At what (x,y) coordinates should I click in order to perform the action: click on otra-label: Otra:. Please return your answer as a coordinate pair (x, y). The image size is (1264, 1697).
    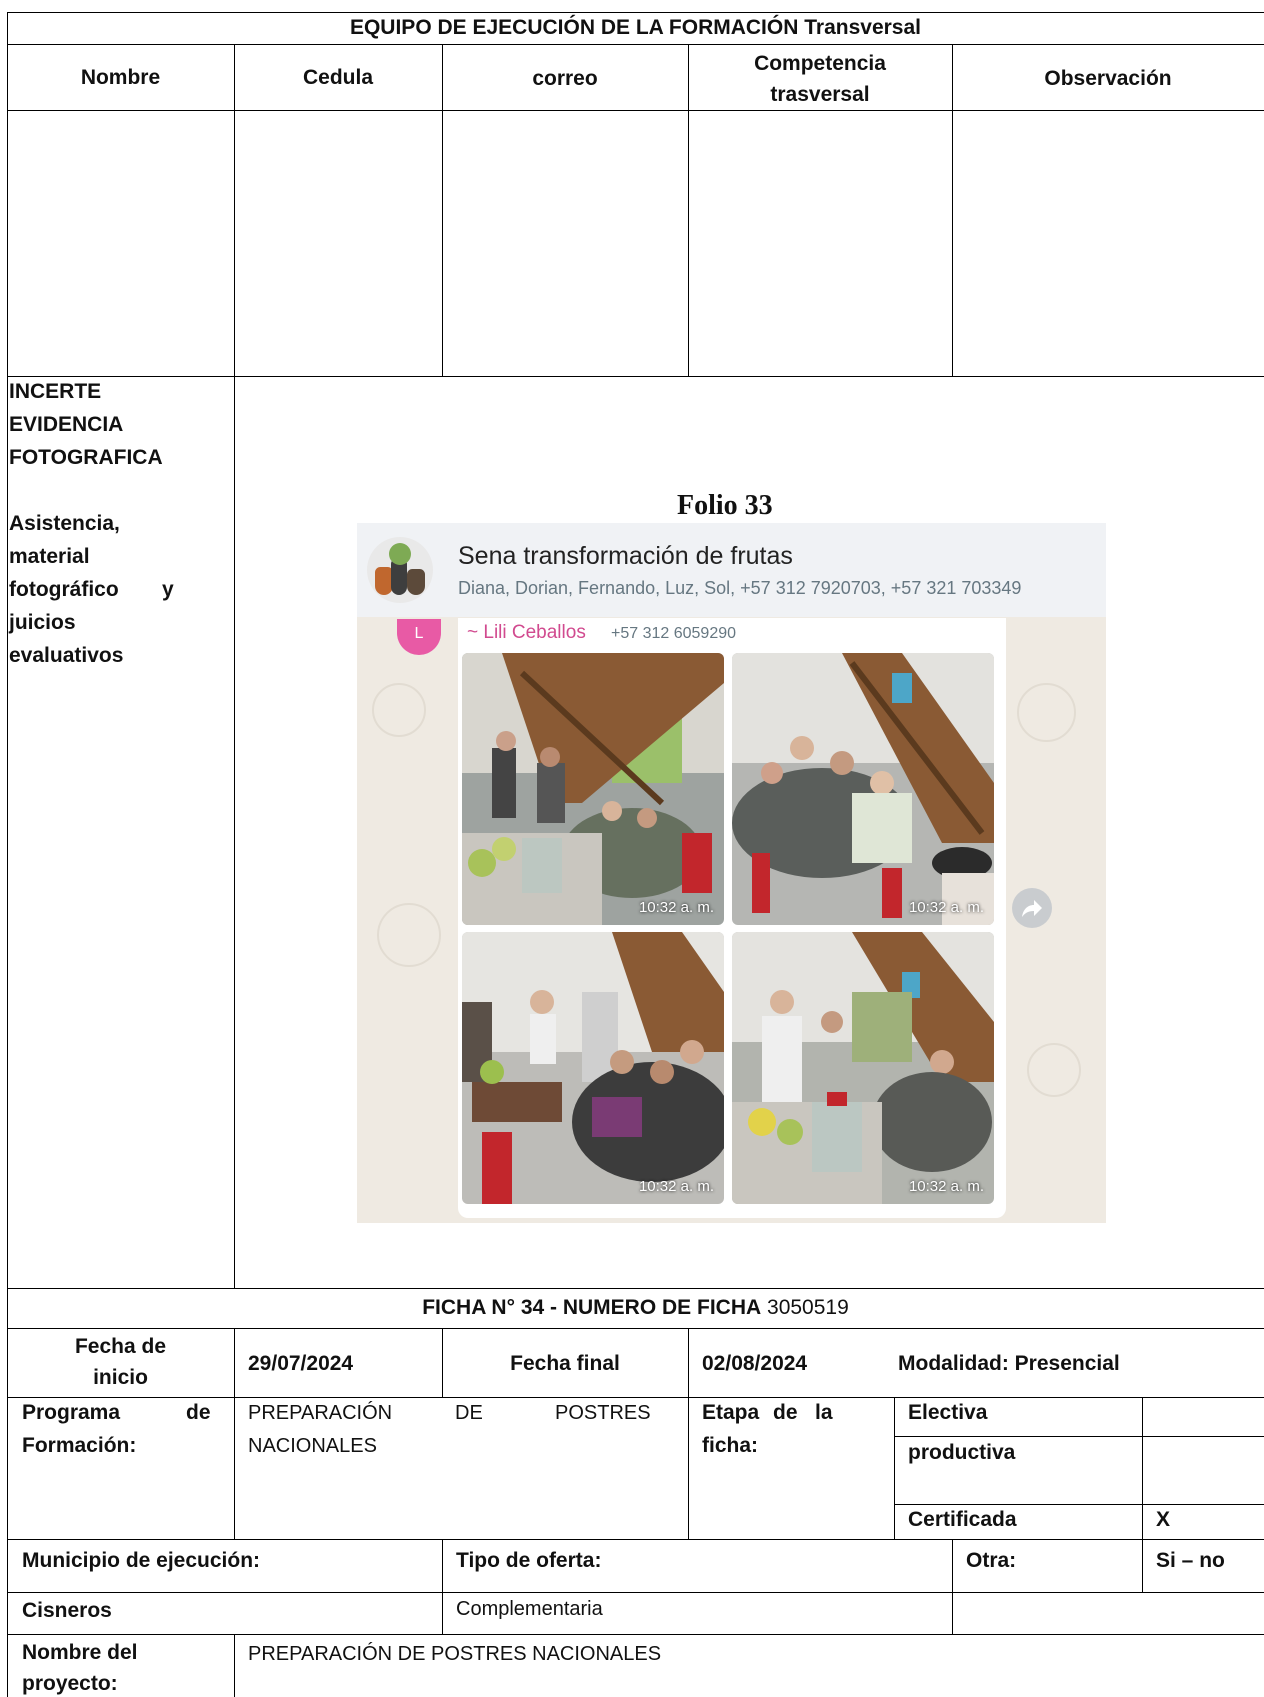
    Looking at the image, I should click on (991, 1560).